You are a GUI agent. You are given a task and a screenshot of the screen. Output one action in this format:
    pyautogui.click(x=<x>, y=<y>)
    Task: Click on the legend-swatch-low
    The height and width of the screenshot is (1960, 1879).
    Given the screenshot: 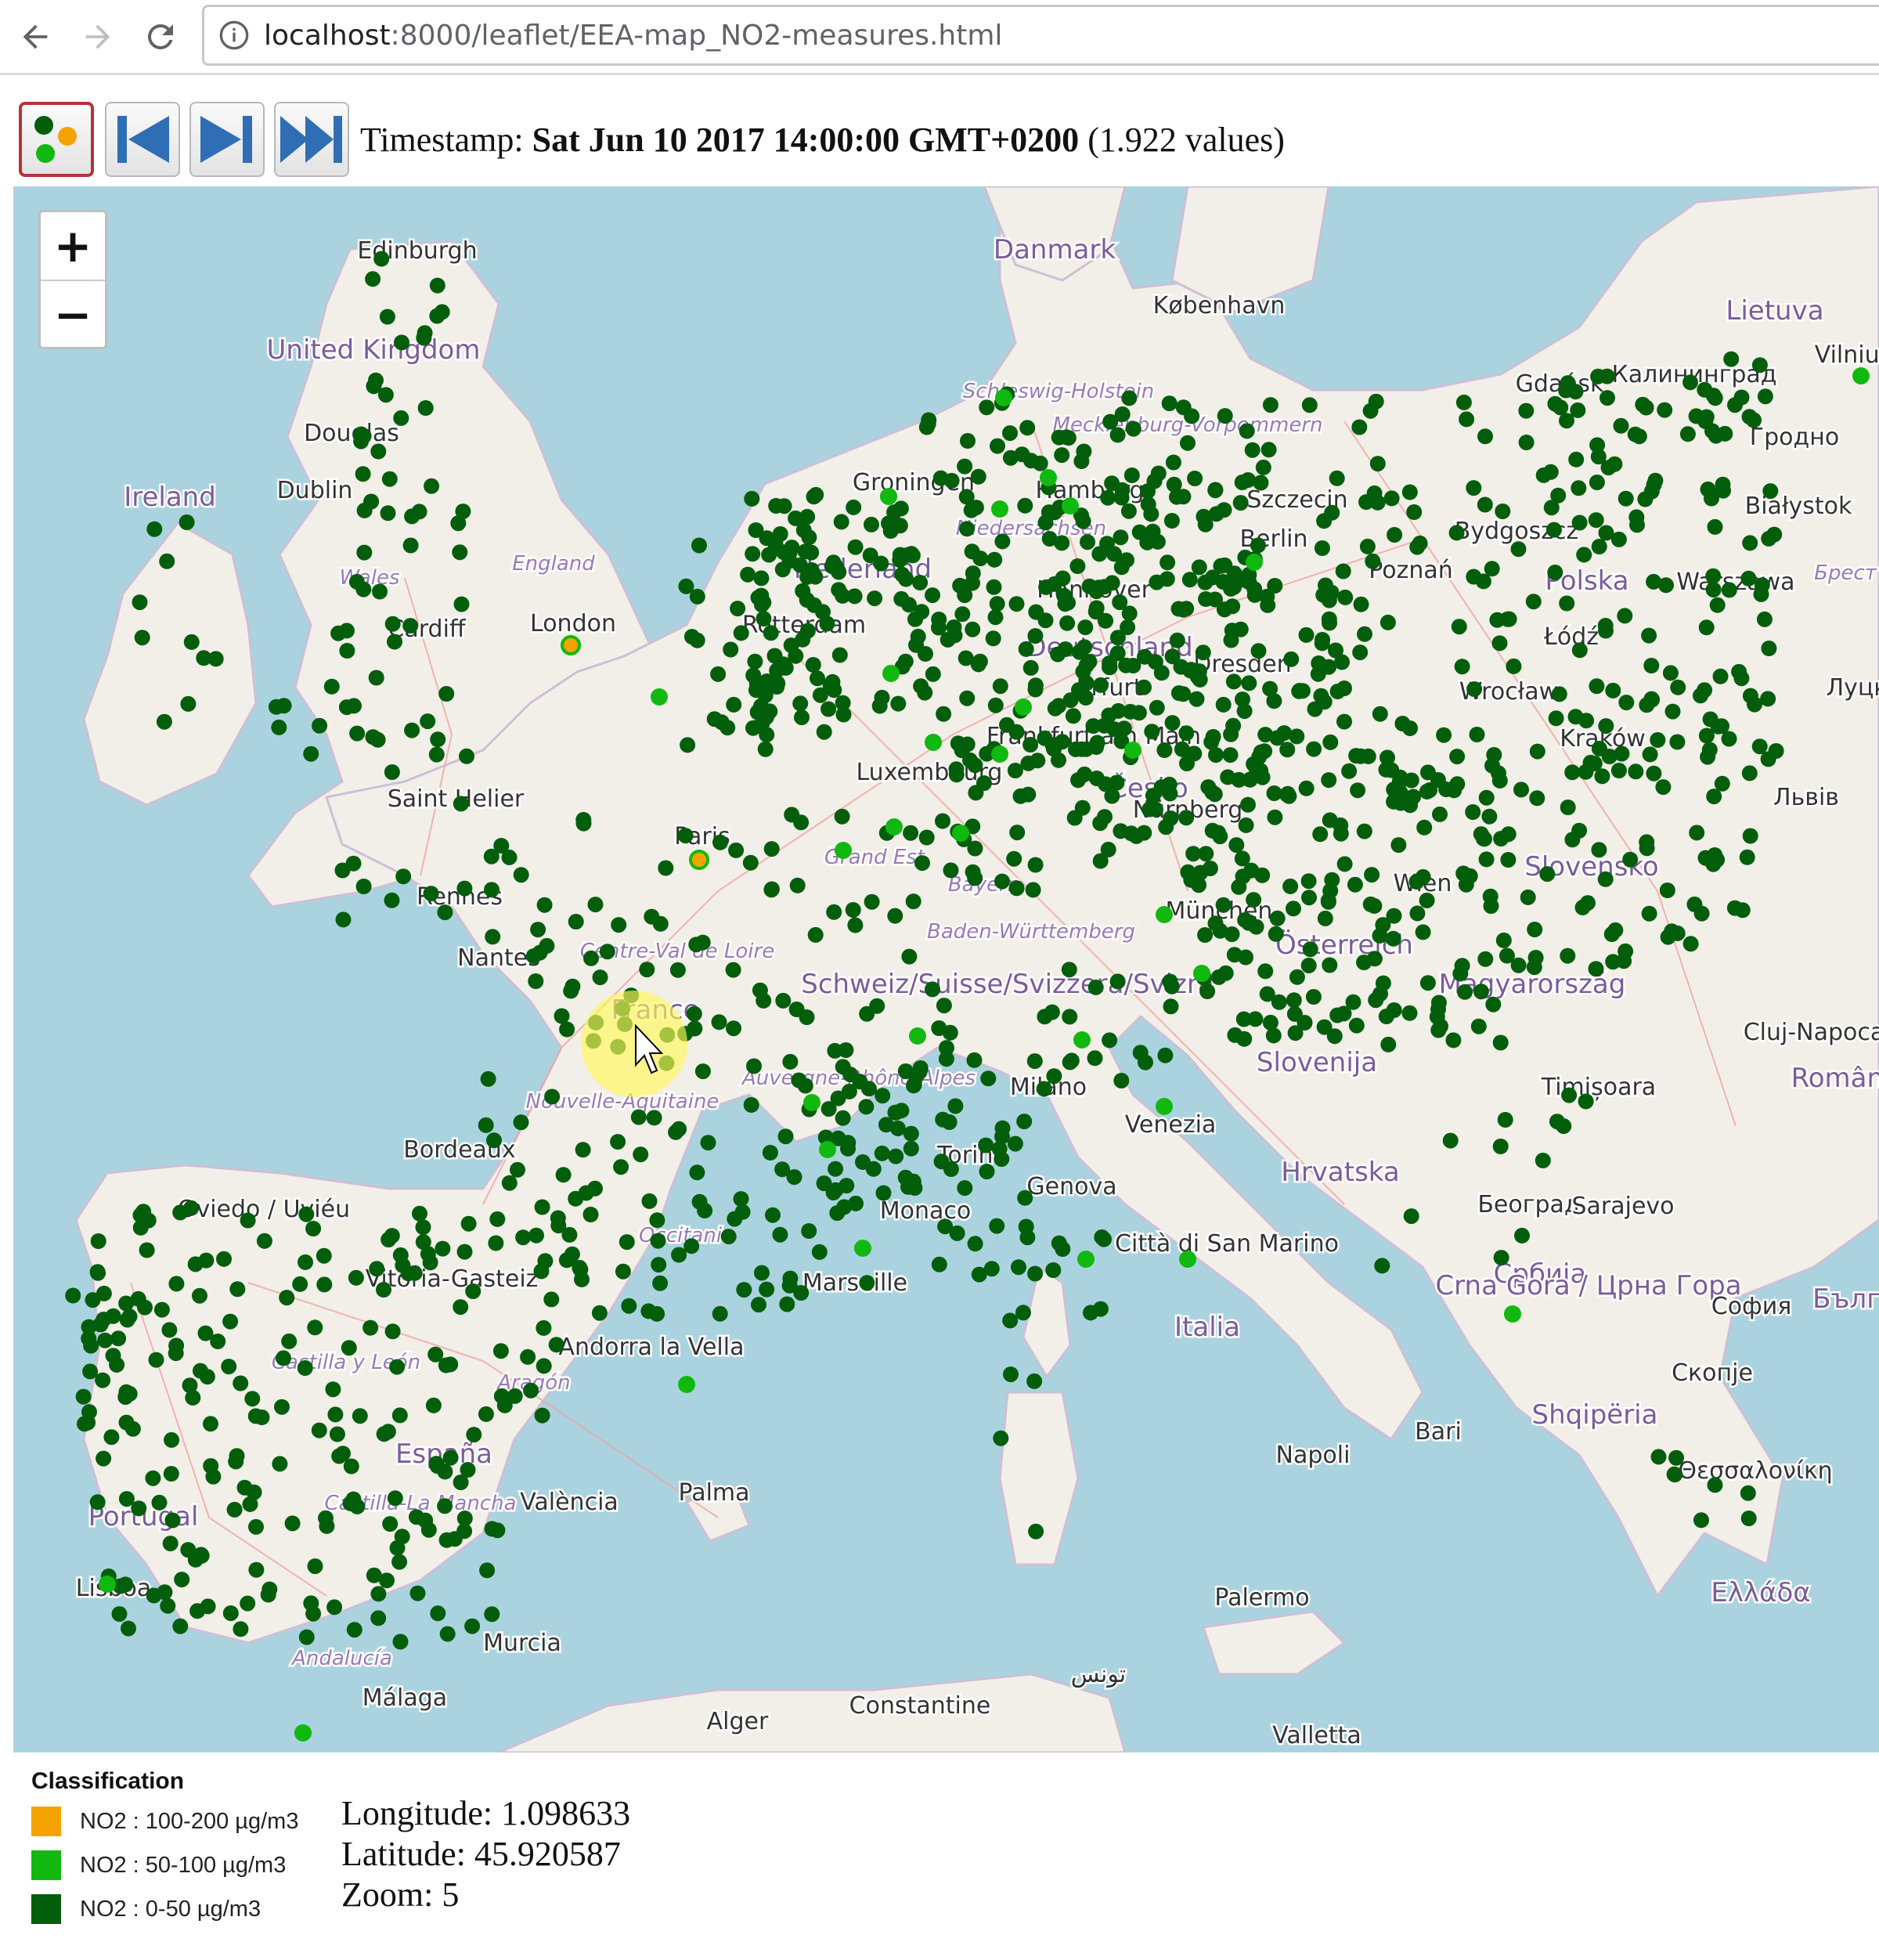 What is the action you would take?
    pyautogui.click(x=46, y=1909)
    